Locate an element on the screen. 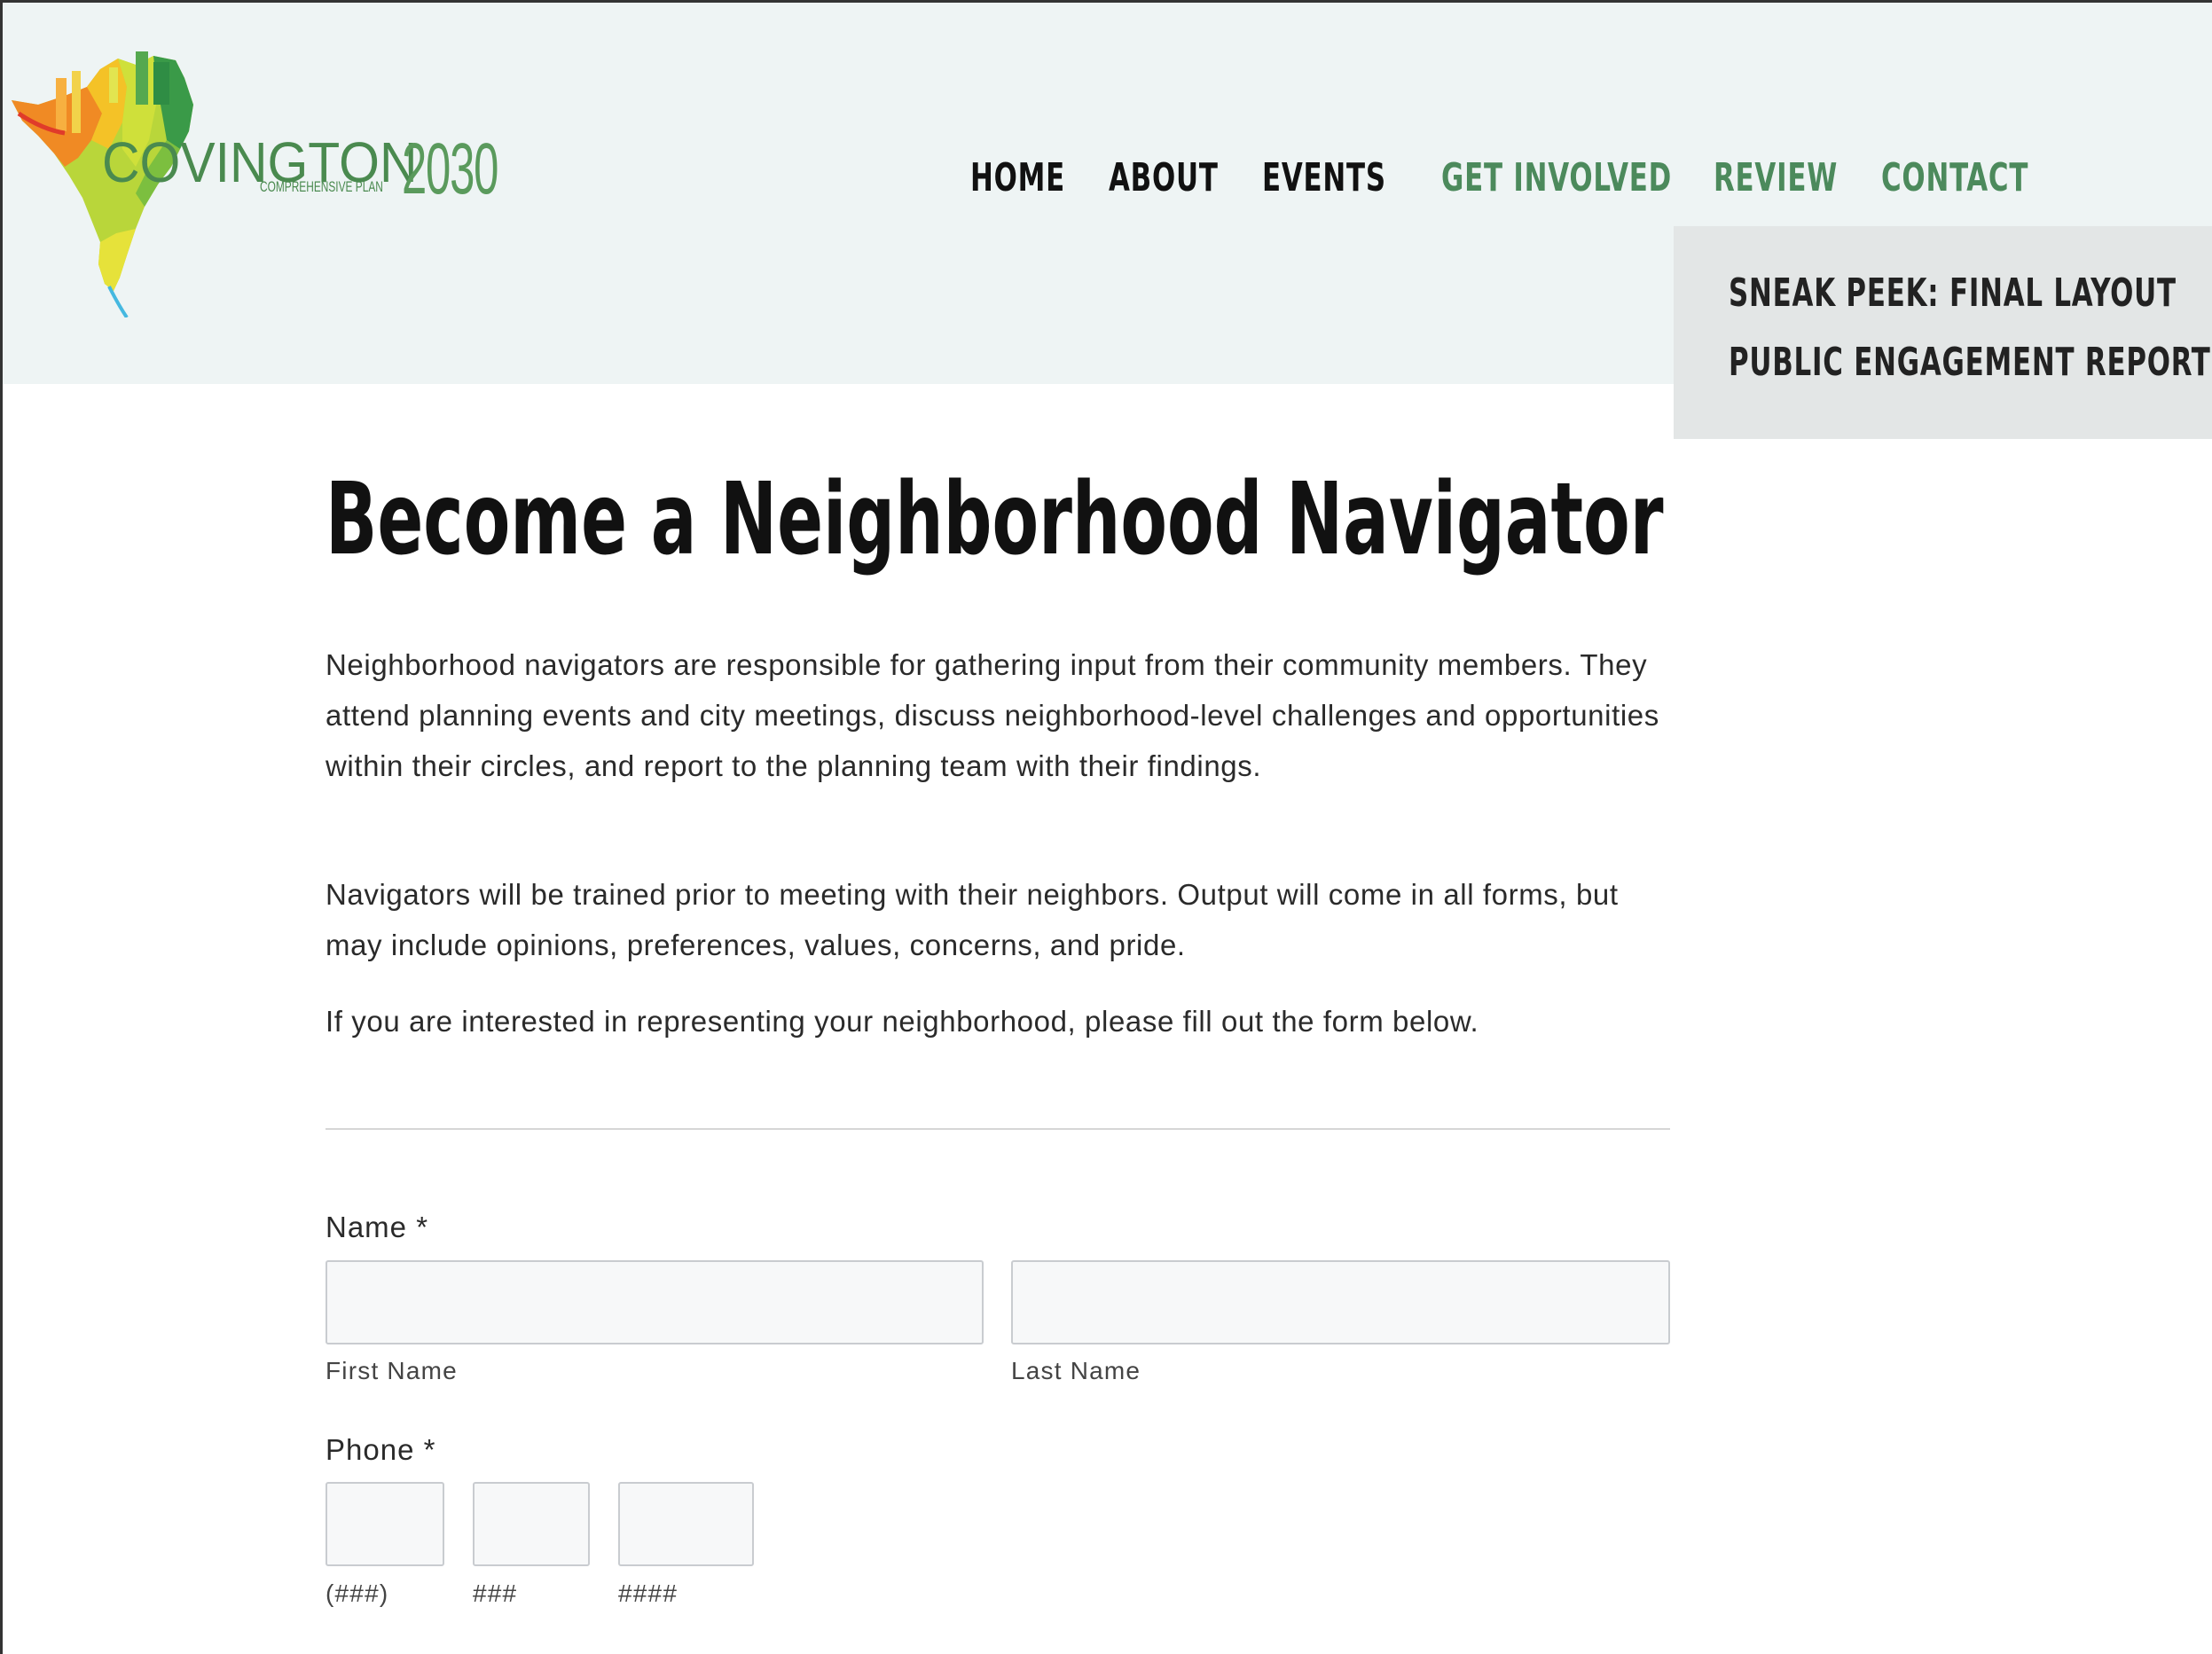 This screenshot has width=2212, height=1654. name-label: Name * is located at coordinates (377, 1227).